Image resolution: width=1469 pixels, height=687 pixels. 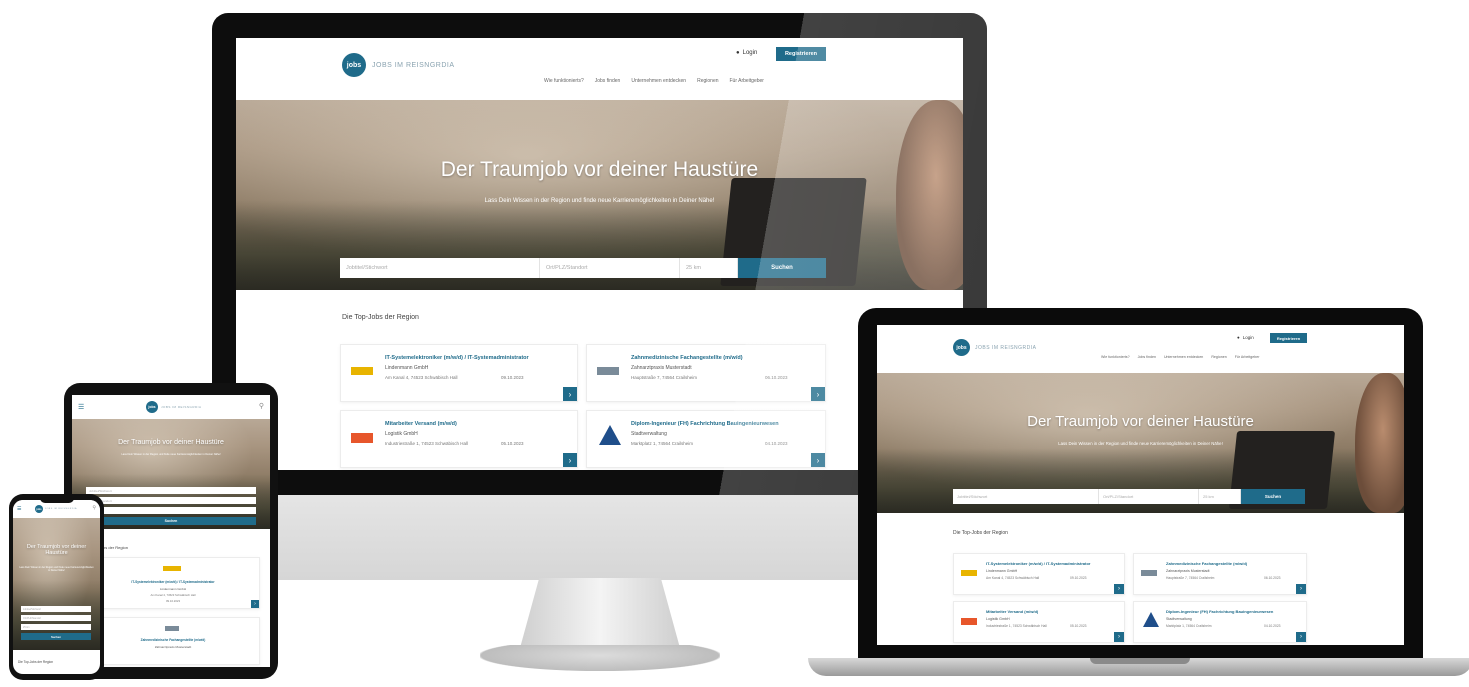 What do you see at coordinates (173, 647) in the screenshot?
I see `job-company: Zahnarztpraxis Musterstadt` at bounding box center [173, 647].